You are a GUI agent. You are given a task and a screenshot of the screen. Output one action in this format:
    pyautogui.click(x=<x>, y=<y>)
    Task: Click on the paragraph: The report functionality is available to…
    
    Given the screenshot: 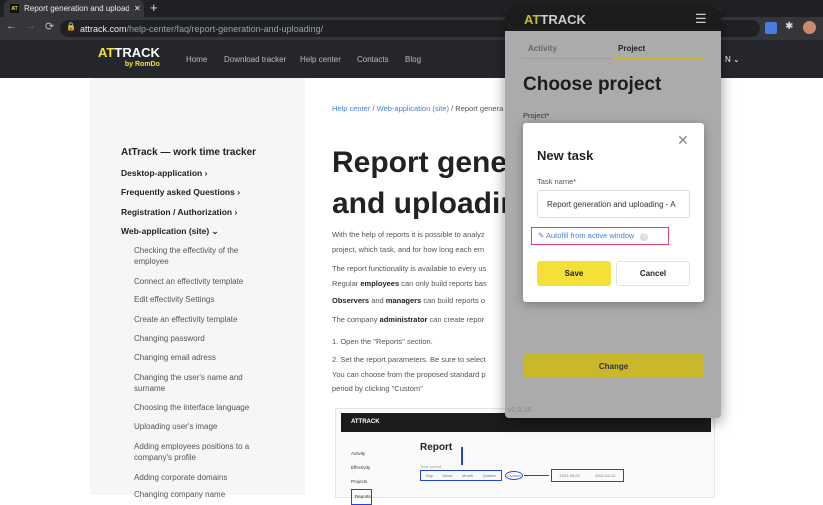 What is the action you would take?
    pyautogui.click(x=409, y=276)
    